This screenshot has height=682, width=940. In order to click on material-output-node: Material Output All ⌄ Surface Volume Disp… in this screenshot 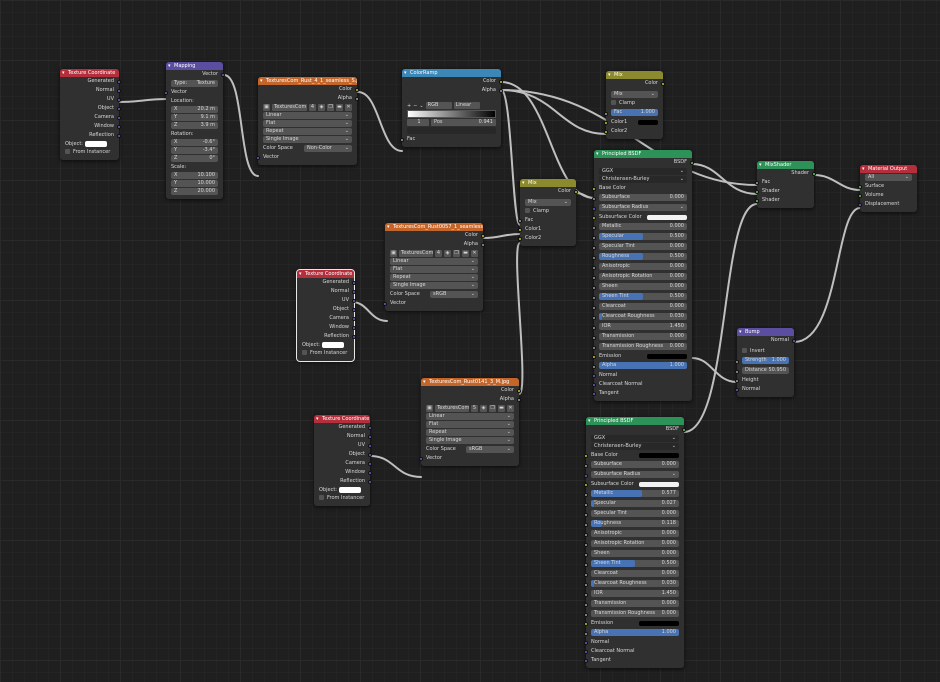, I will do `click(887, 188)`.